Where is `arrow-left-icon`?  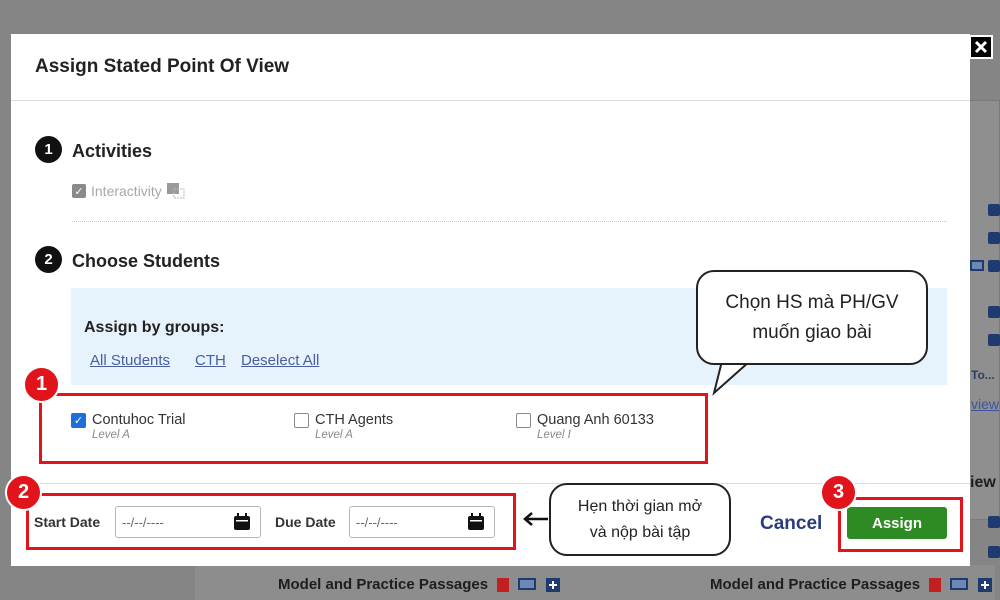 arrow-left-icon is located at coordinates (535, 519).